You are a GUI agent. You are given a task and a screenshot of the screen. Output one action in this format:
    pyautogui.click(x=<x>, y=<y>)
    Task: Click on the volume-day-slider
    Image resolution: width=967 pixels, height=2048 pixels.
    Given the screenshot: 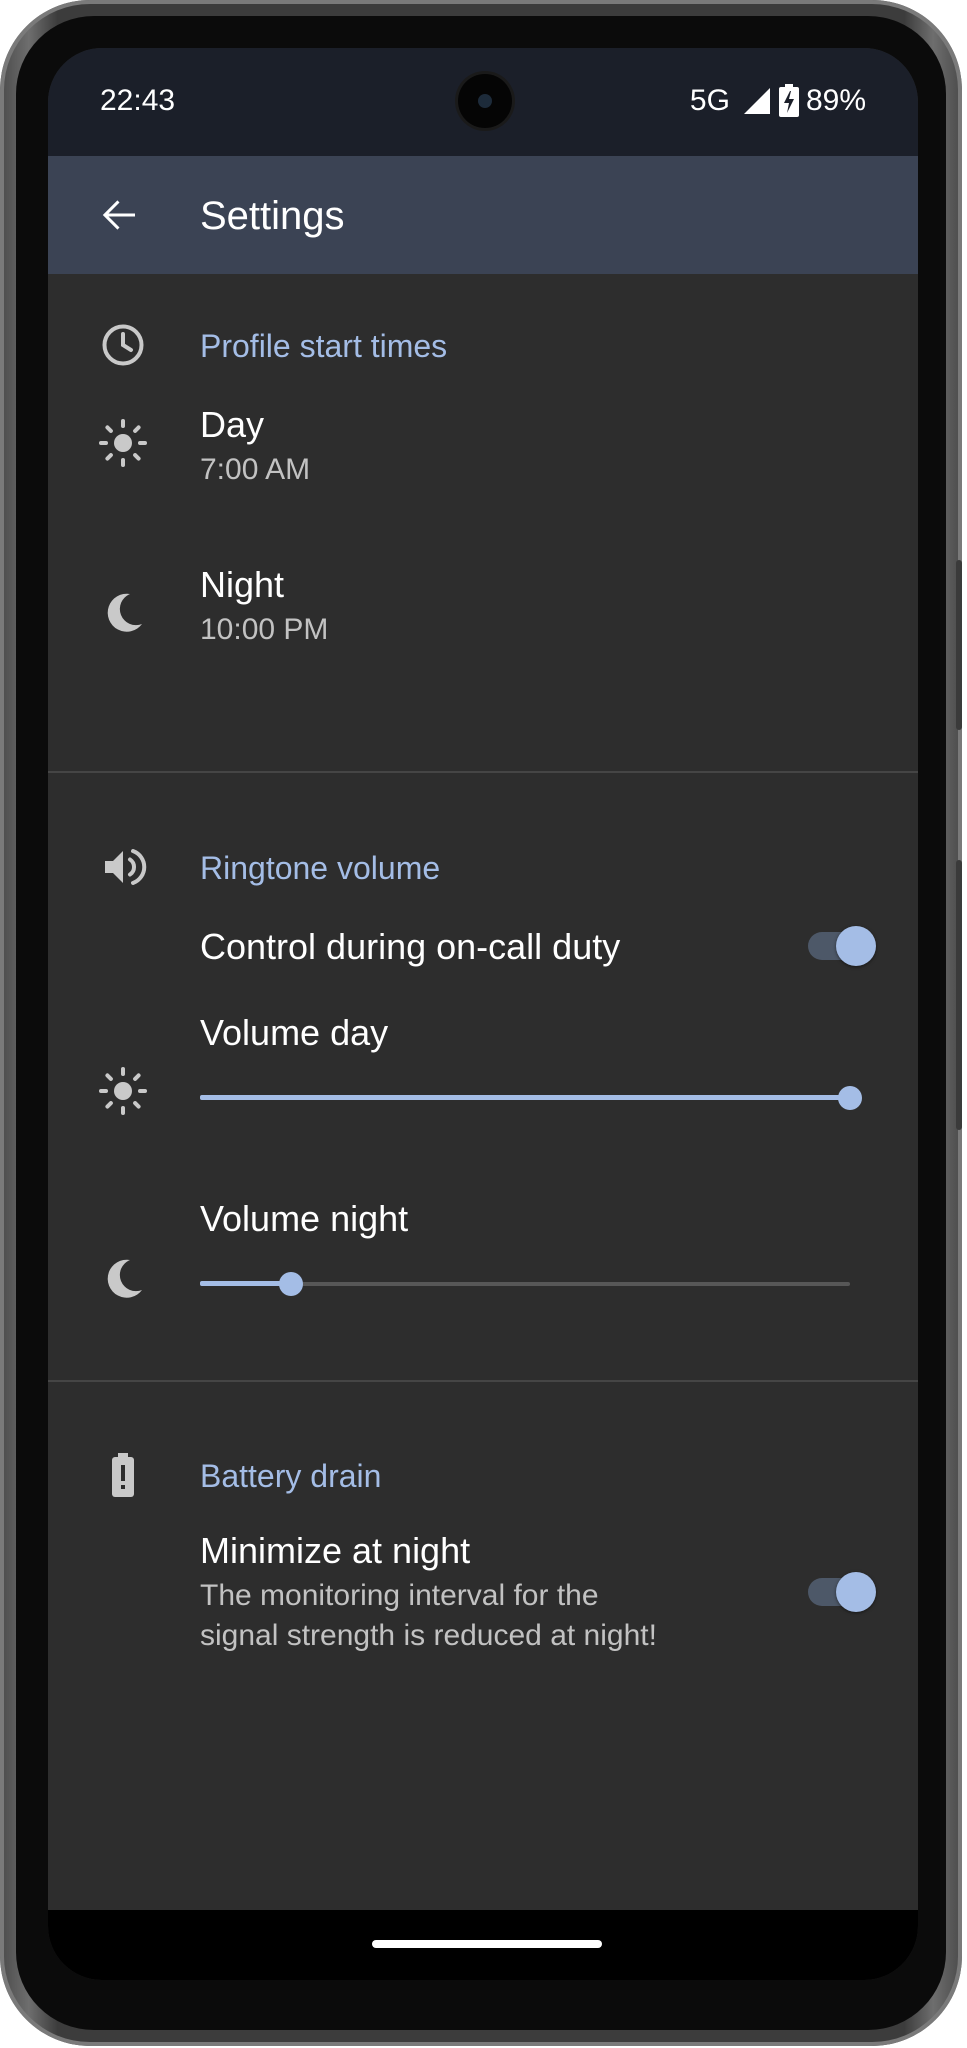 What is the action you would take?
    pyautogui.click(x=531, y=1098)
    